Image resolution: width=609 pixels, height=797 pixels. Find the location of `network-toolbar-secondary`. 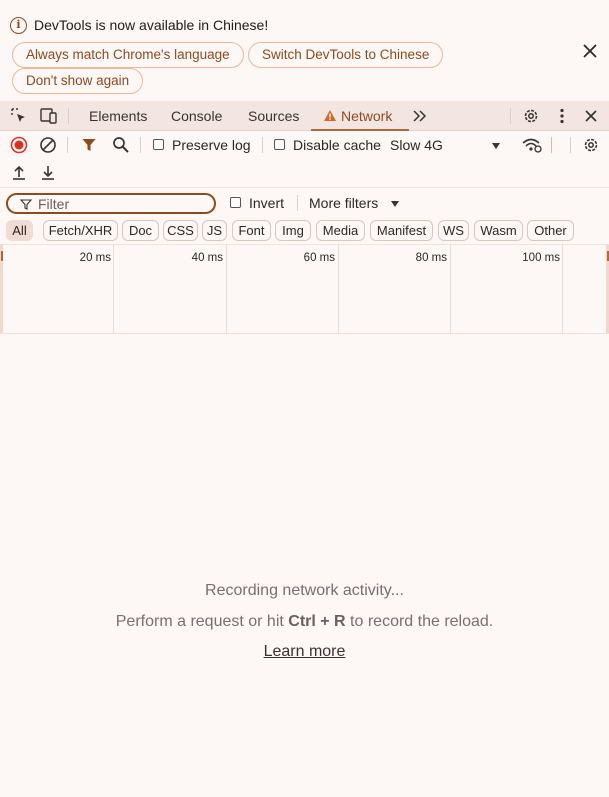

network-toolbar-secondary is located at coordinates (304, 173).